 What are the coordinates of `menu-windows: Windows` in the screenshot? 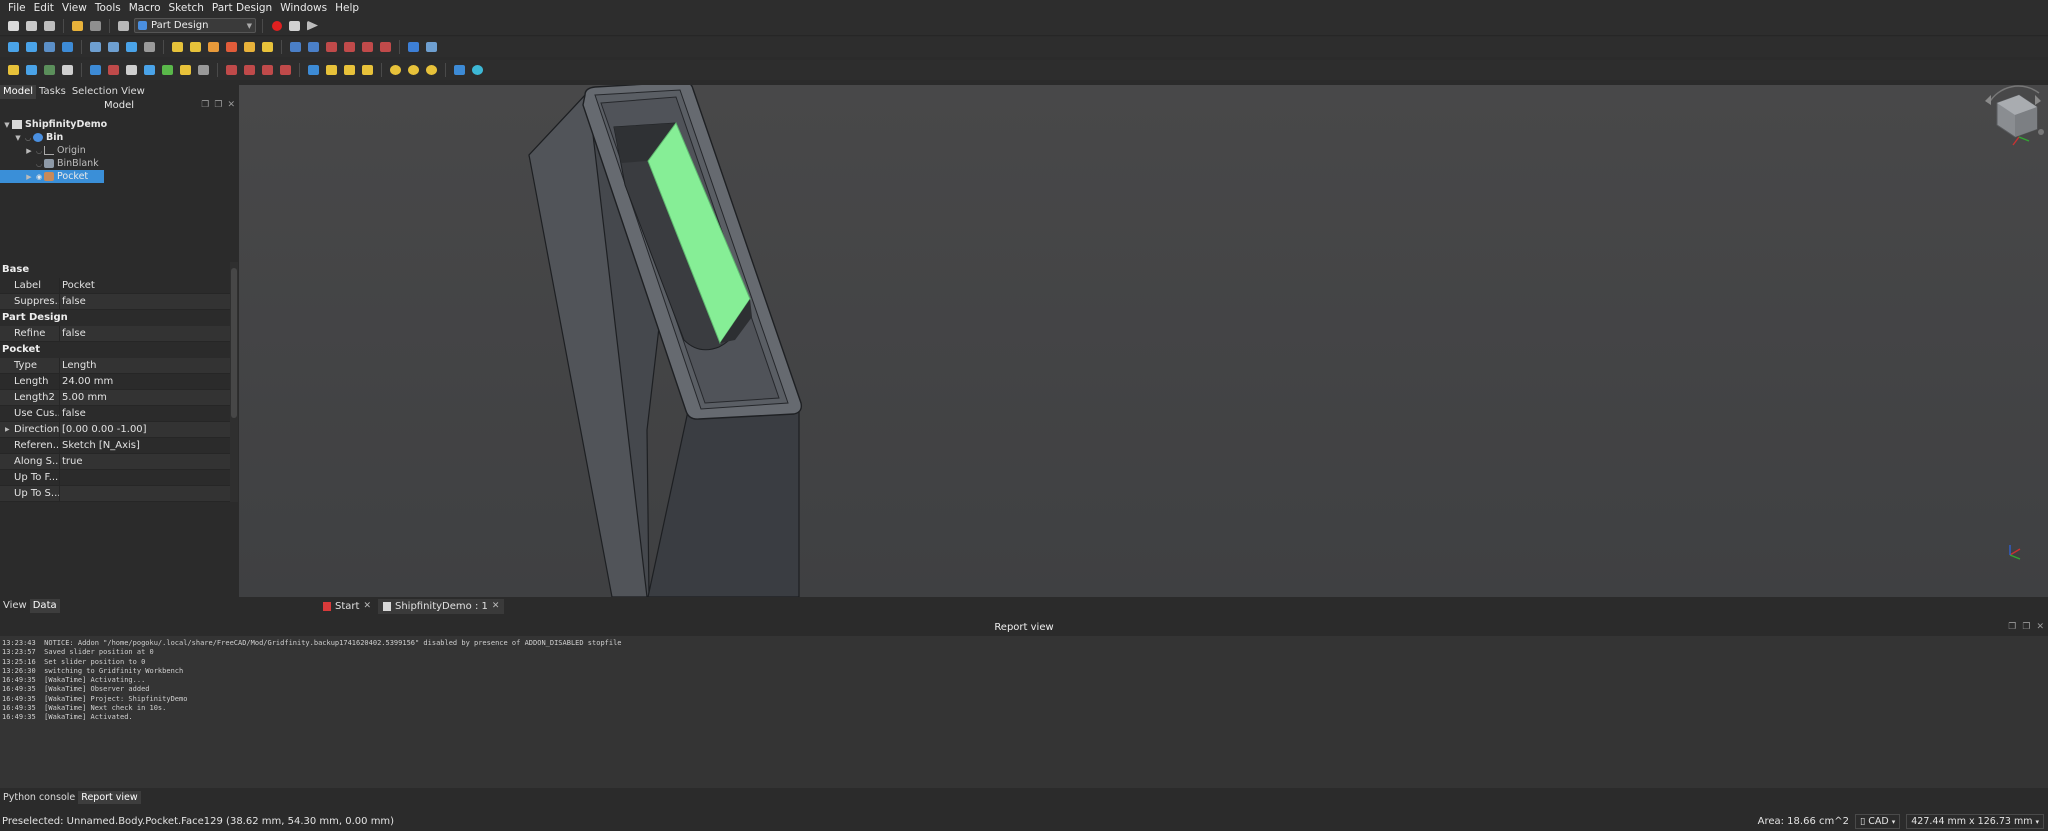 It's located at (303, 8).